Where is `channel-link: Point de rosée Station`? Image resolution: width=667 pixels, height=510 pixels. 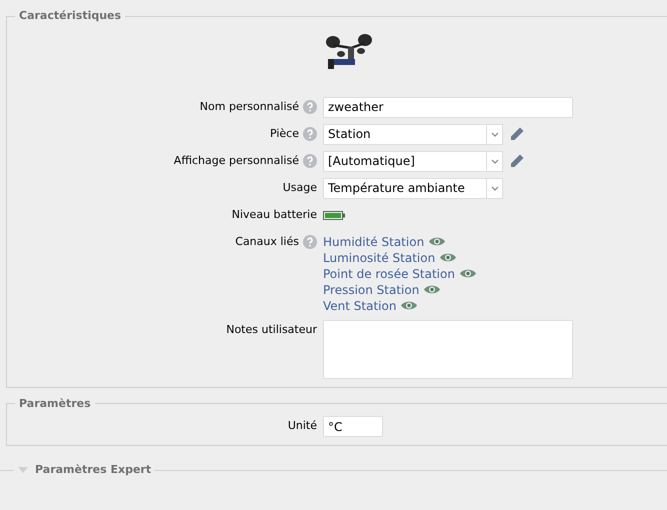 channel-link: Point de rosée Station is located at coordinates (389, 273).